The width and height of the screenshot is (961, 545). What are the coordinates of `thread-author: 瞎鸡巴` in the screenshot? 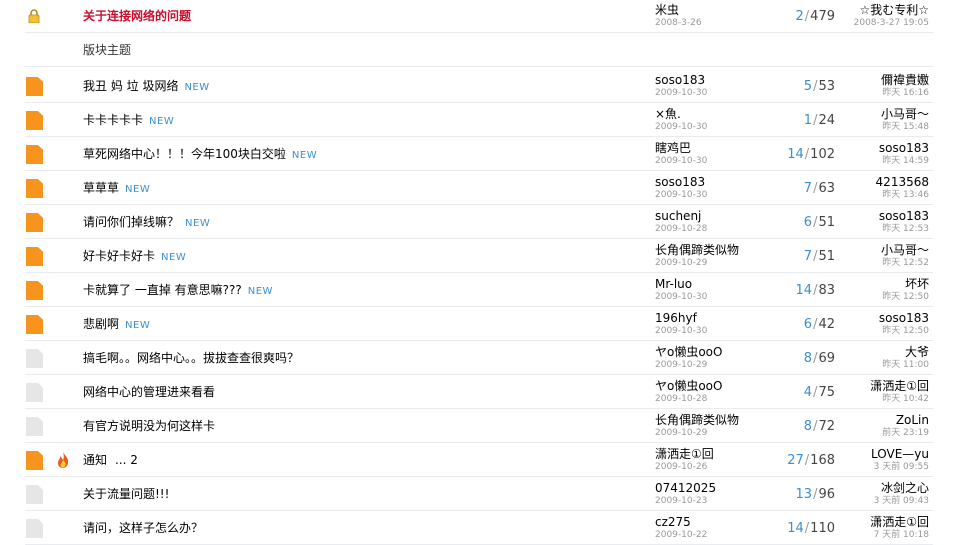 It's located at (673, 148).